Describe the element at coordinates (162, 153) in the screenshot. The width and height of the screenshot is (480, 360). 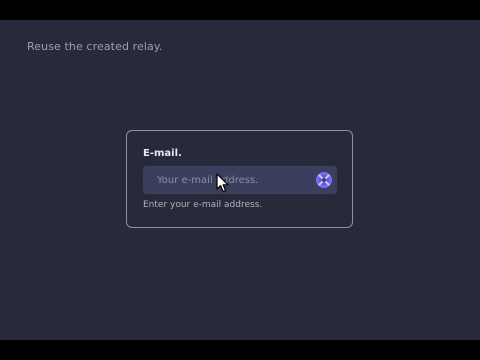
I see `email-label: E-mail.` at that location.